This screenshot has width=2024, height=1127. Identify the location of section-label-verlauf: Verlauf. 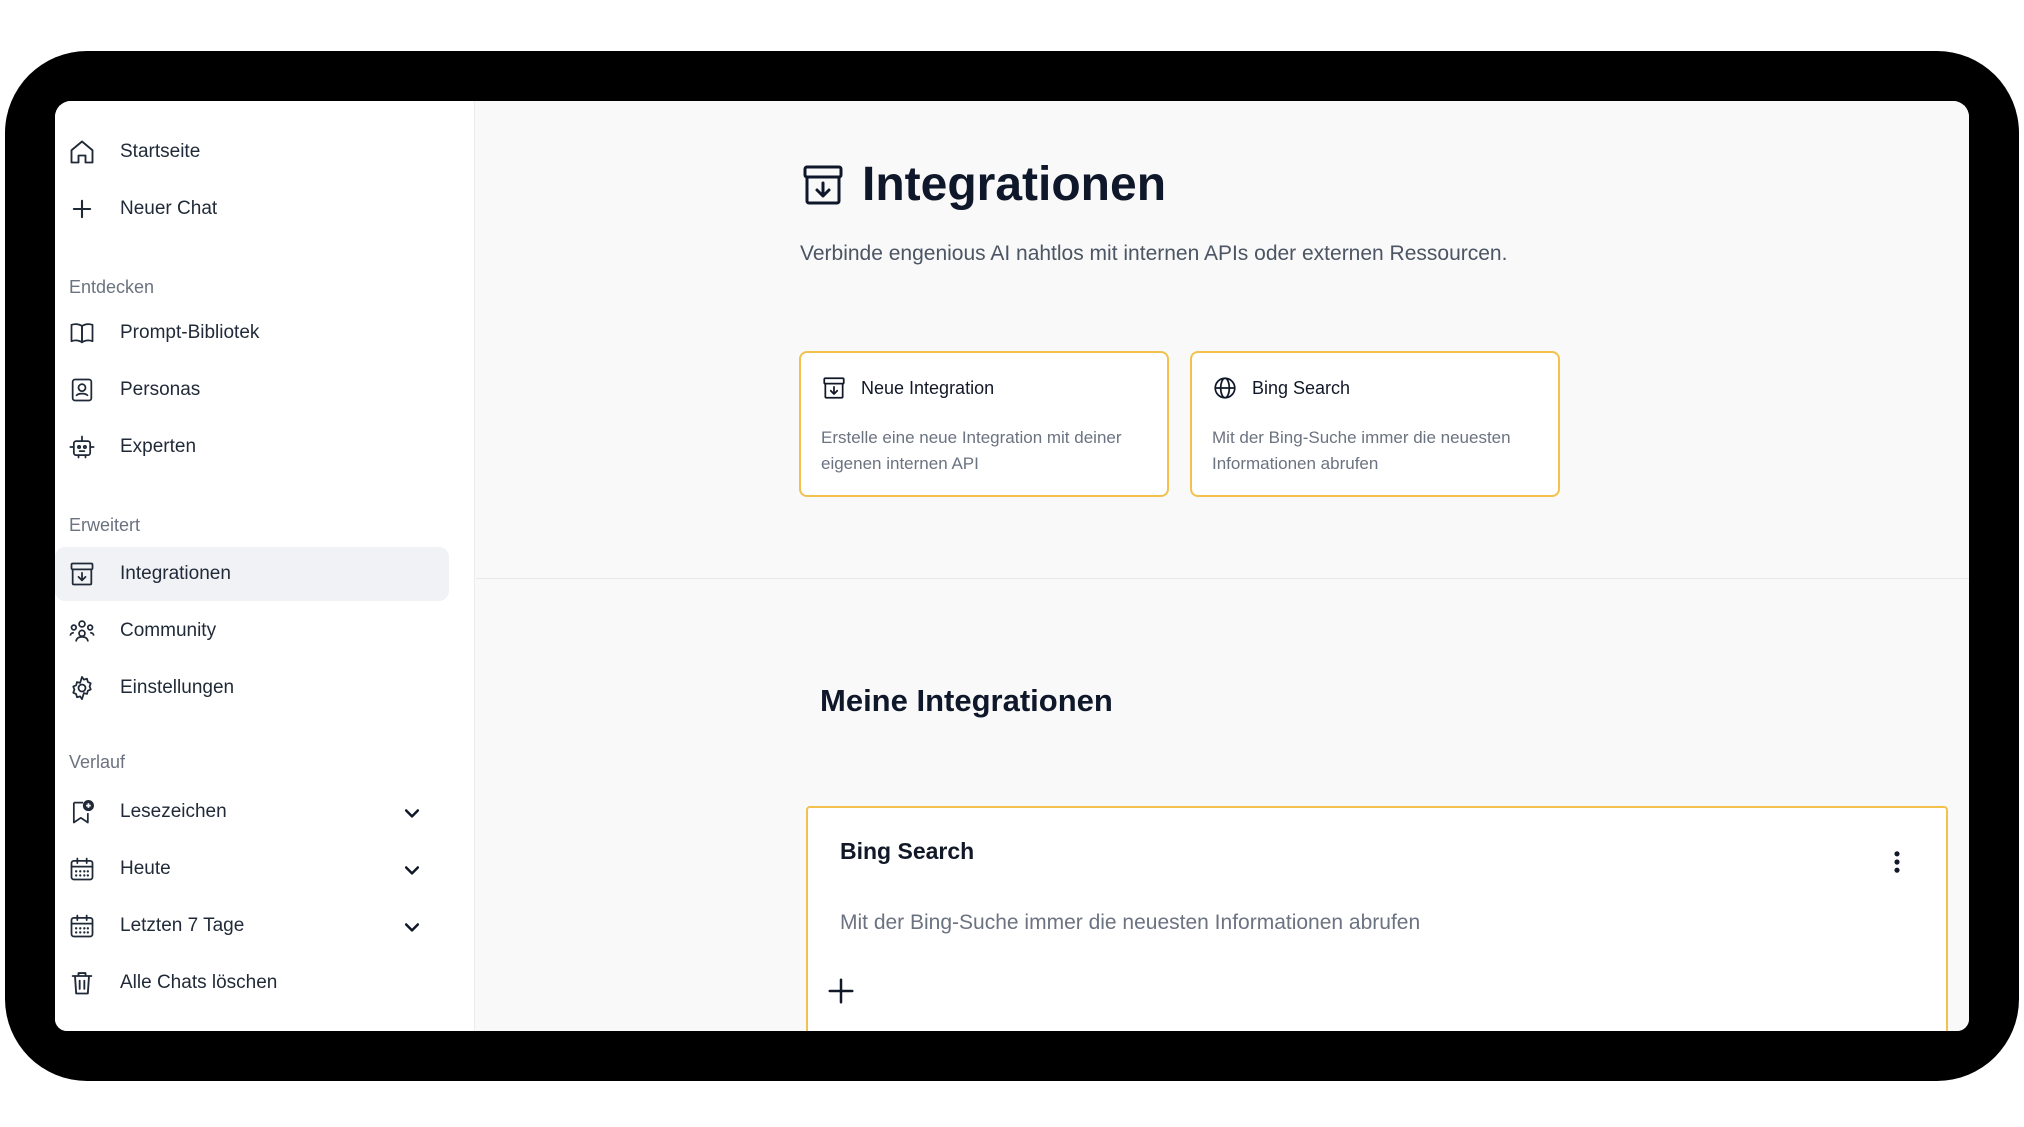
(97, 762).